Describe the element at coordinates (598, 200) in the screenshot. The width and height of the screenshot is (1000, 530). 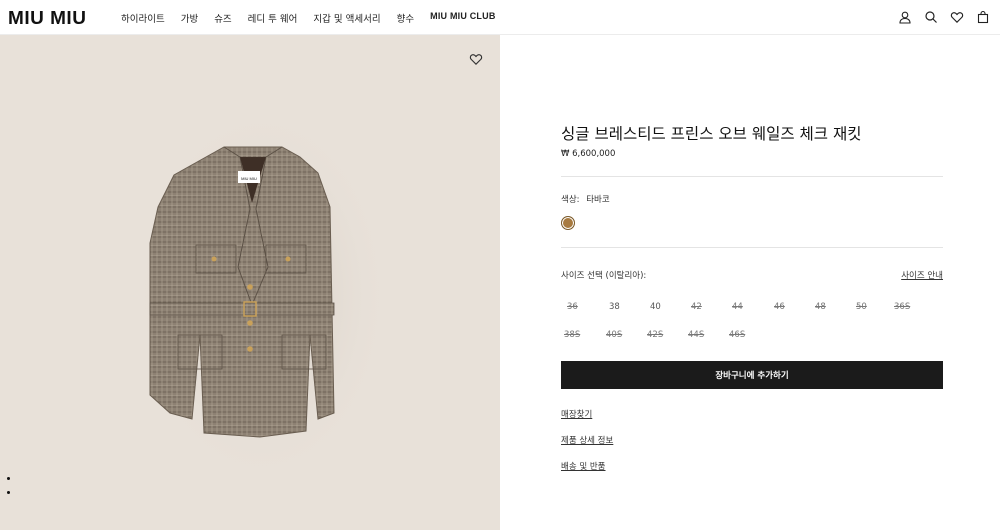
I see `color-value: 타바코` at that location.